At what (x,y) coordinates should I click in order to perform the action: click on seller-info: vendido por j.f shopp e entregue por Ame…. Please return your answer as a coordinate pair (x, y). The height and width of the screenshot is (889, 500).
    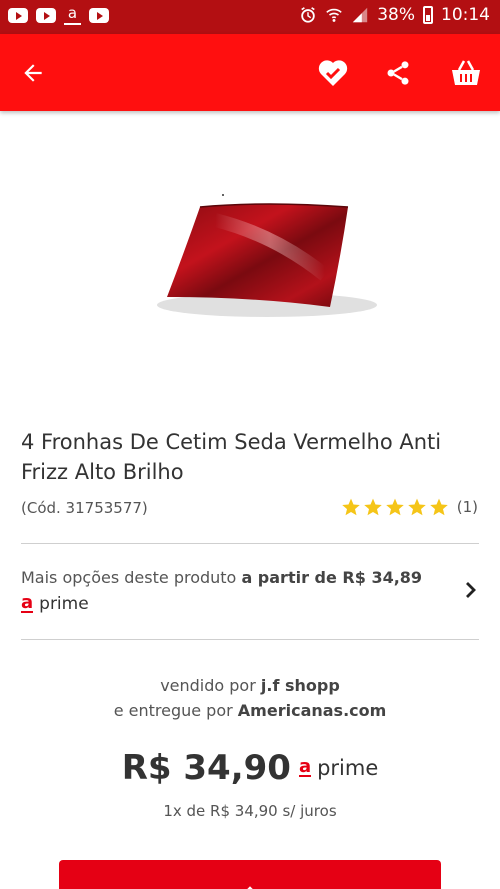
    Looking at the image, I should click on (250, 698).